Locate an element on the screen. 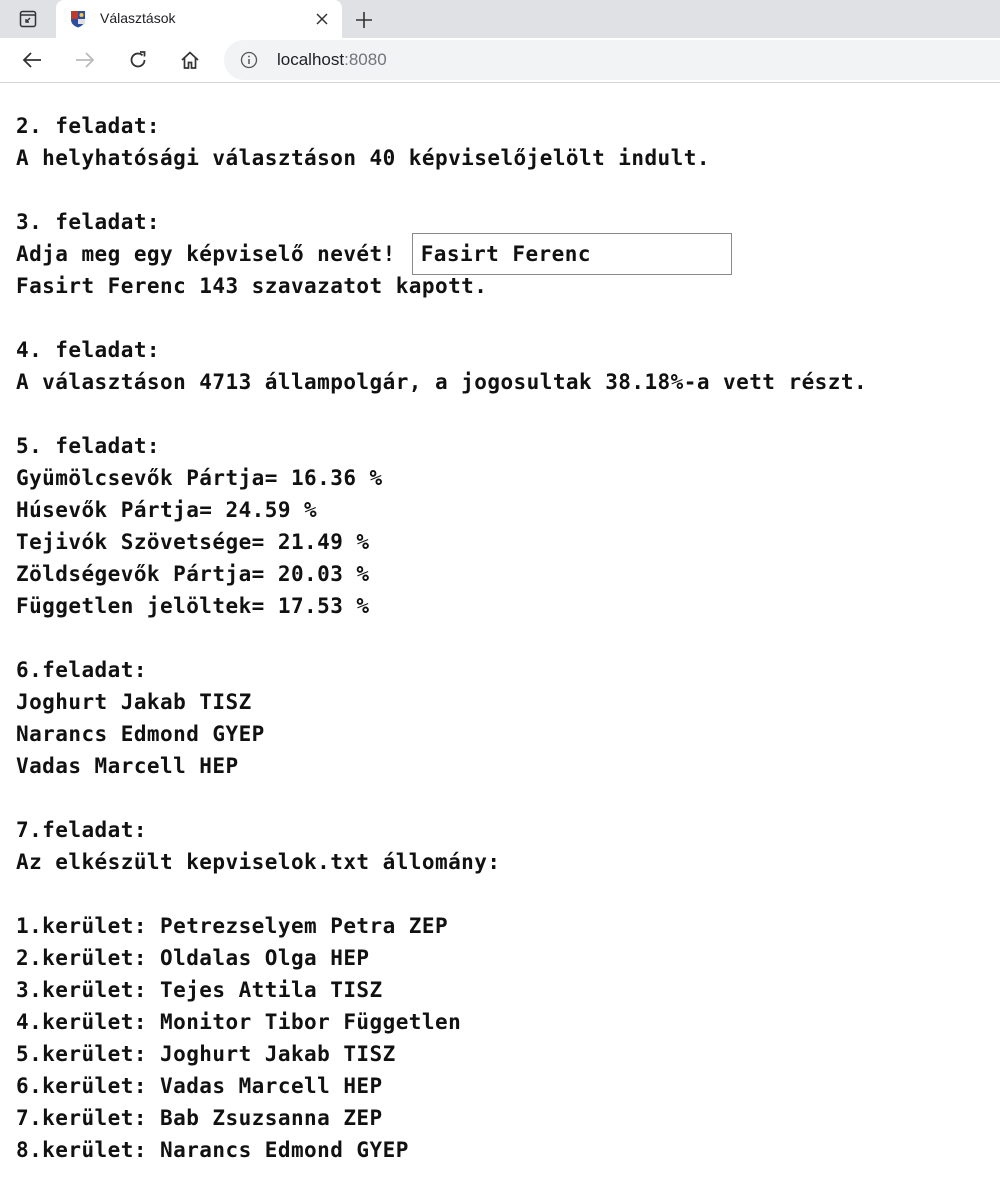  forward-arrow-icon is located at coordinates (85, 60).